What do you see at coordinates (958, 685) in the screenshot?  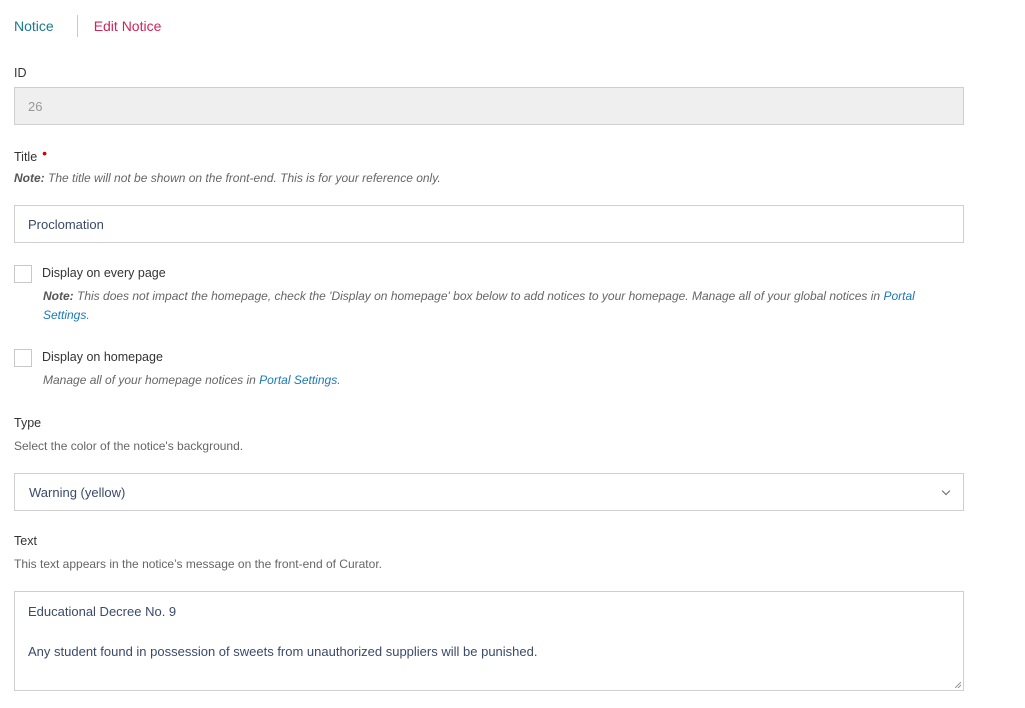 I see `resize-handle-icon` at bounding box center [958, 685].